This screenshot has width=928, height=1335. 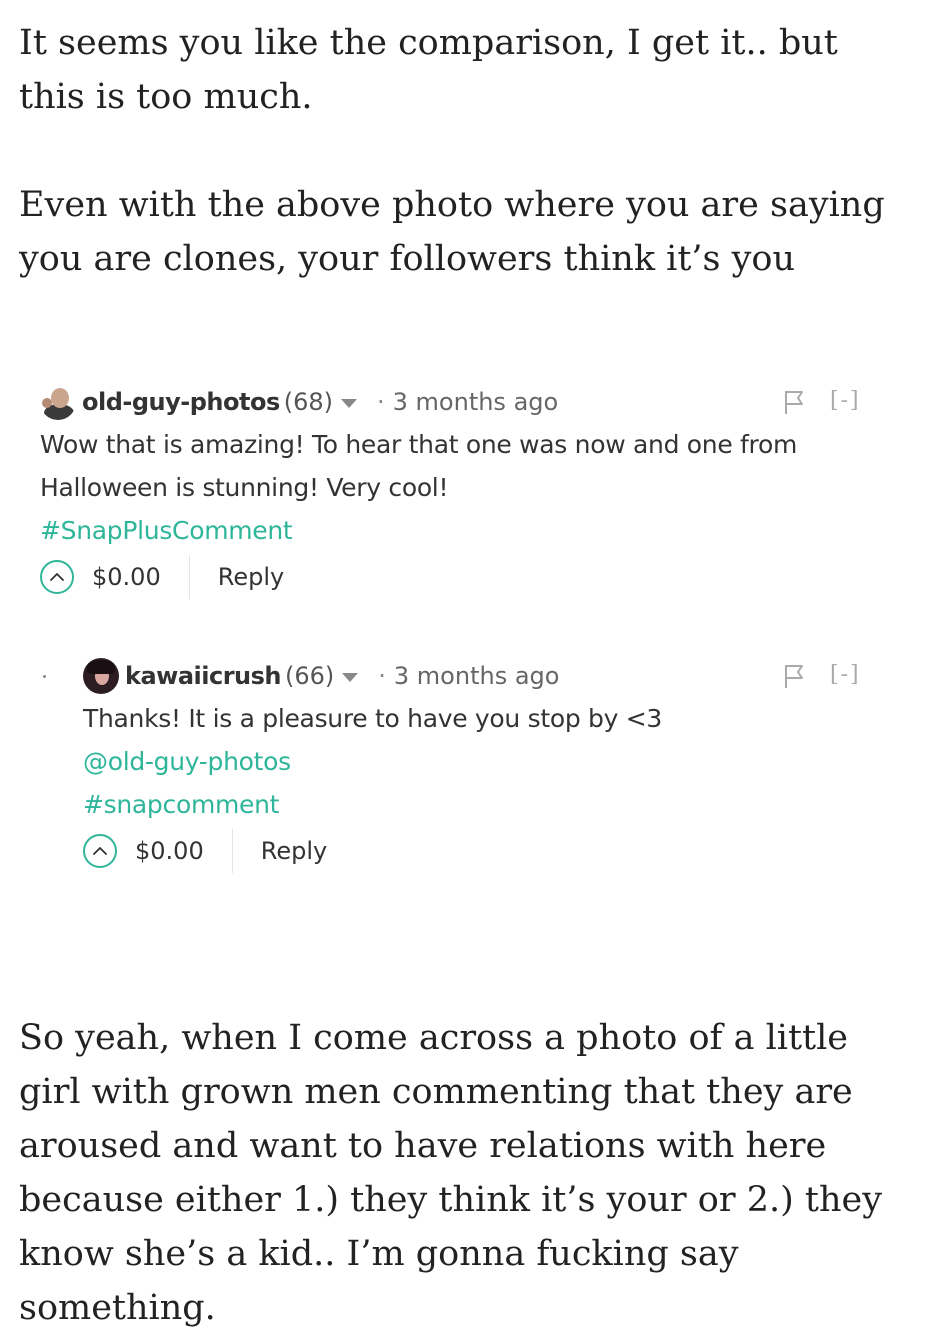 I want to click on comment-username: kawaiicrush, so click(x=203, y=676).